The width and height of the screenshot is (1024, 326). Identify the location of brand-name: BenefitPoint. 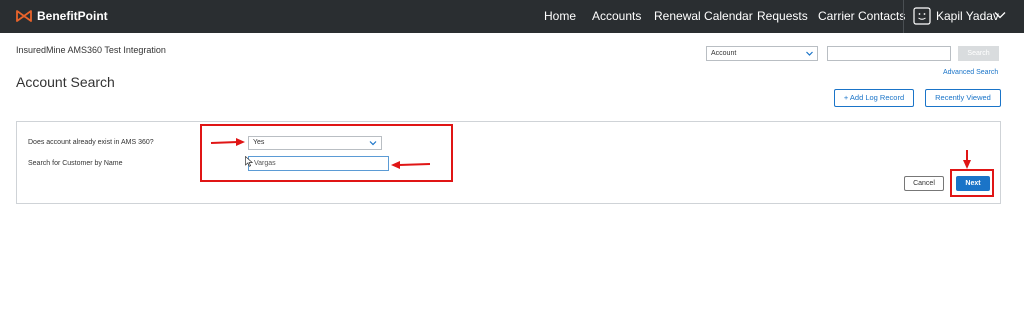
(72, 16).